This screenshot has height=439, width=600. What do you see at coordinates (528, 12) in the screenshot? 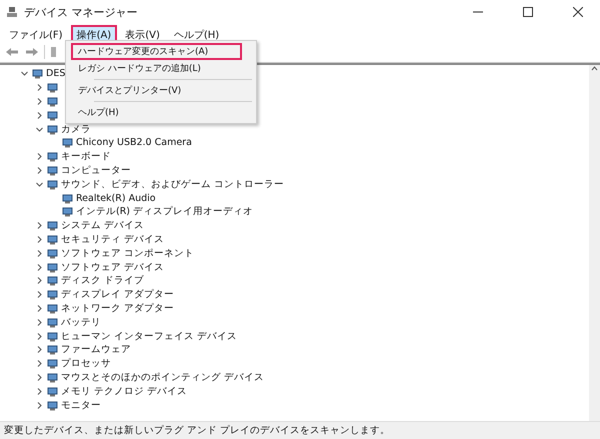
I see `maximize-icon` at bounding box center [528, 12].